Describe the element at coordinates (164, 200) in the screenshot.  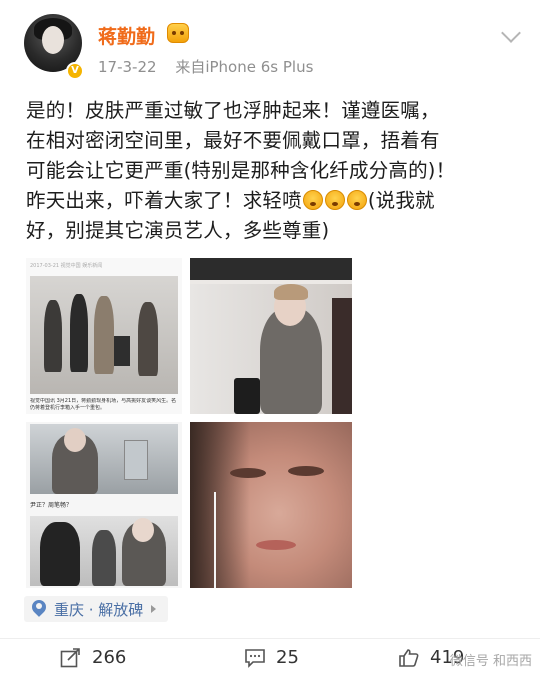
I see `post-line-part: 昨天出来，吓着大家了！求轻喷` at that location.